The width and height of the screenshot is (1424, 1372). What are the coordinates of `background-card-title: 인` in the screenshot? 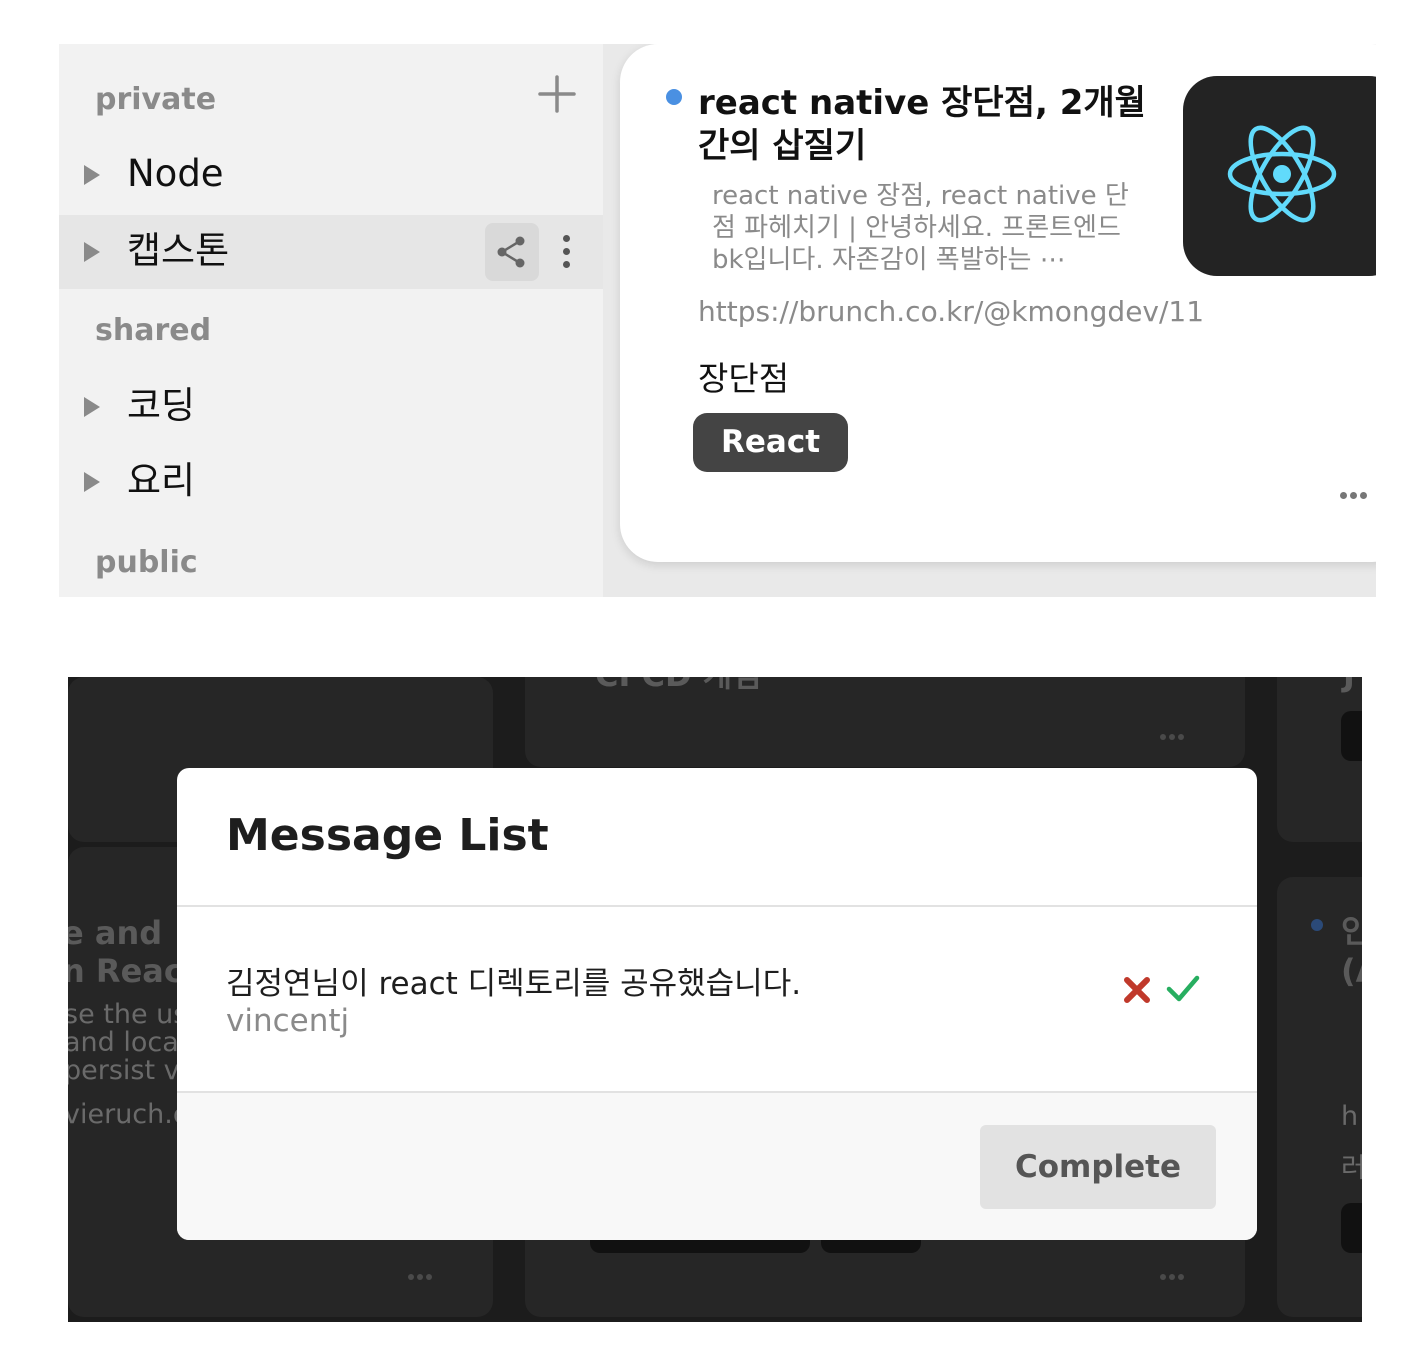 It's located at (1351, 931).